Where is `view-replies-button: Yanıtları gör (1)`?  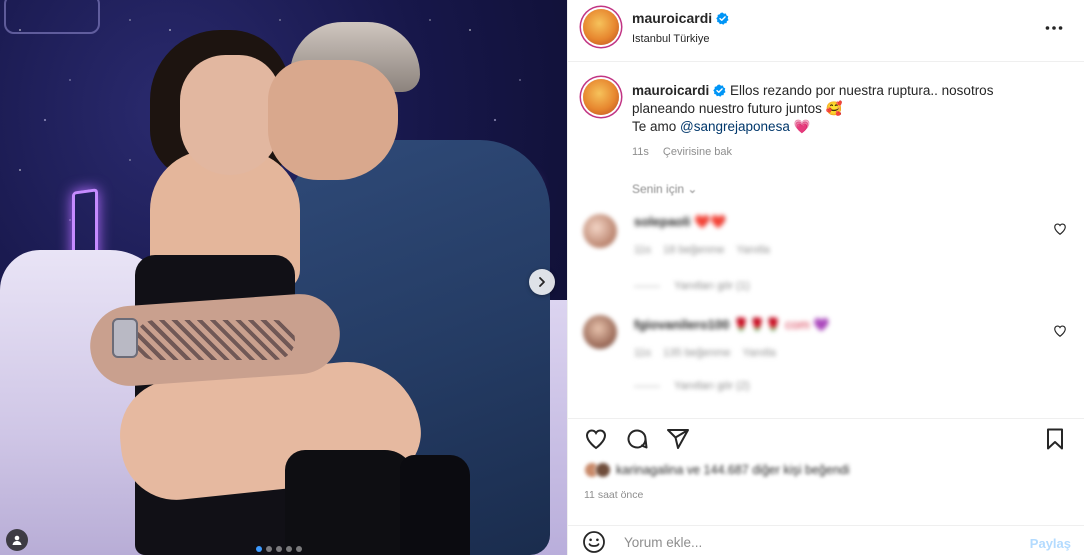 view-replies-button: Yanıtları gör (1) is located at coordinates (692, 286).